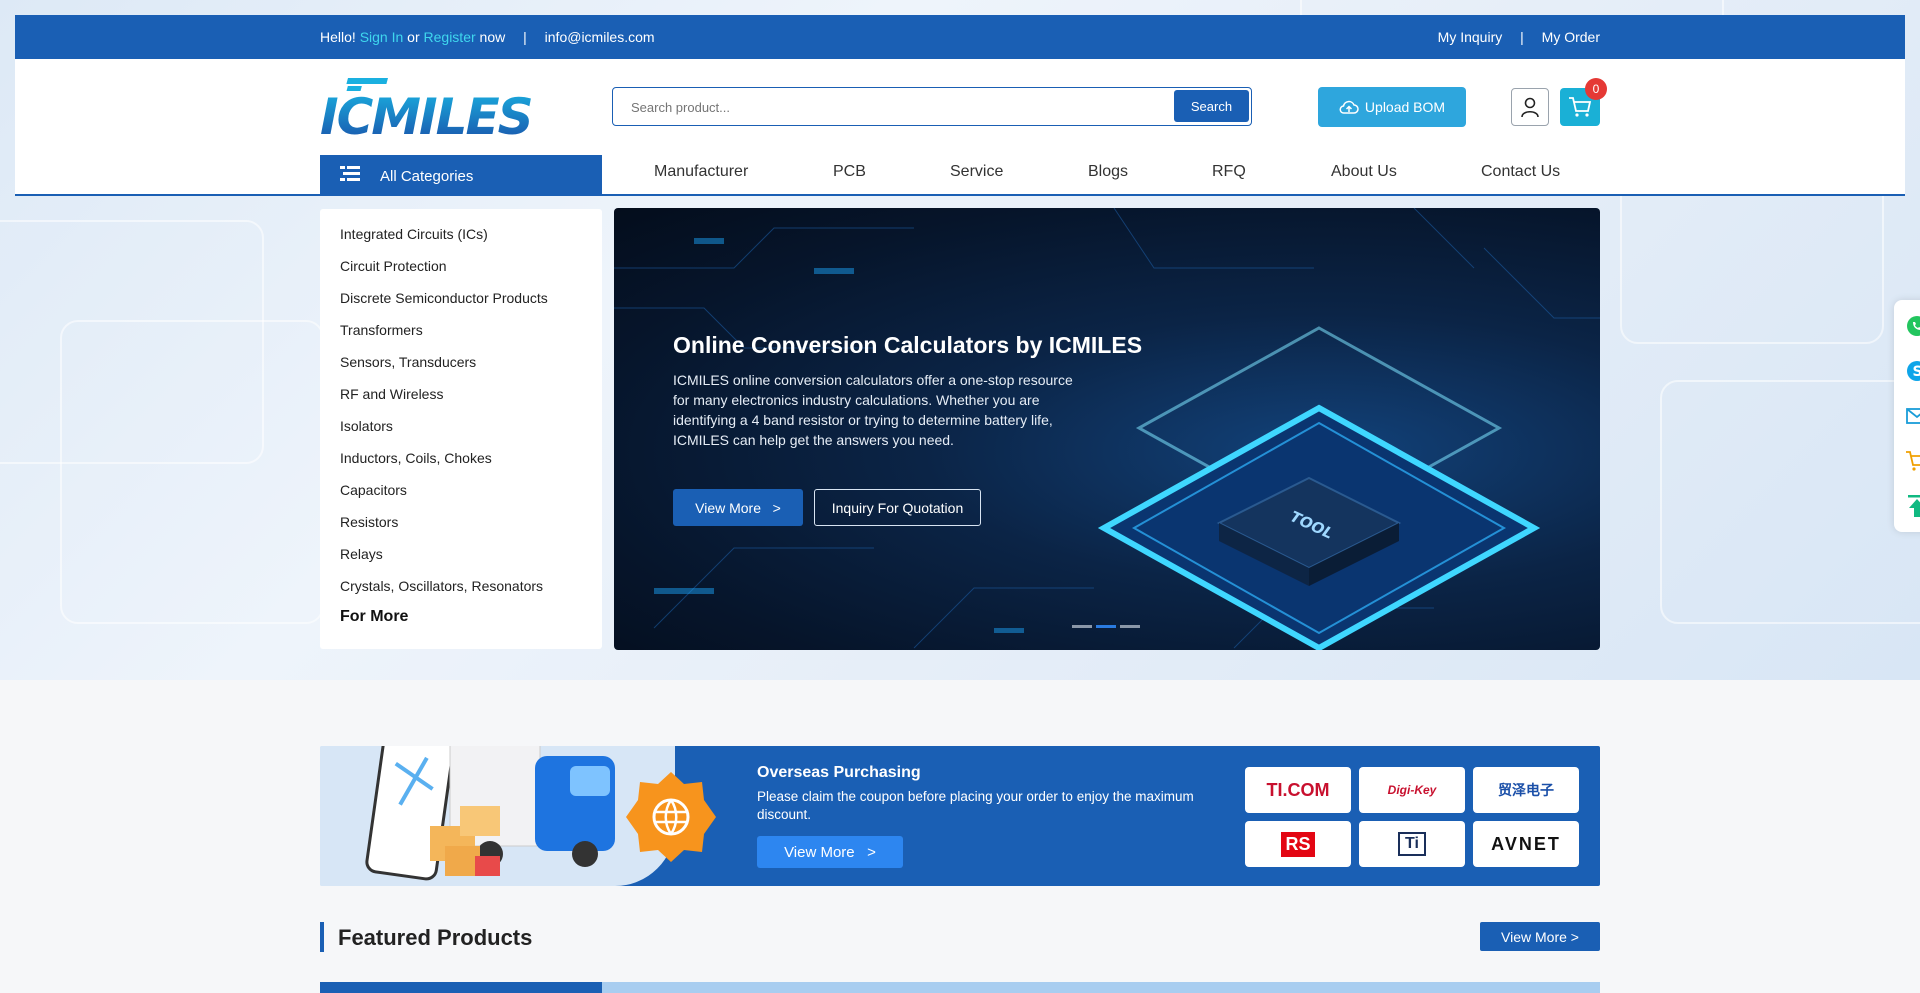 The width and height of the screenshot is (1920, 993). I want to click on user-account-button, so click(1530, 107).